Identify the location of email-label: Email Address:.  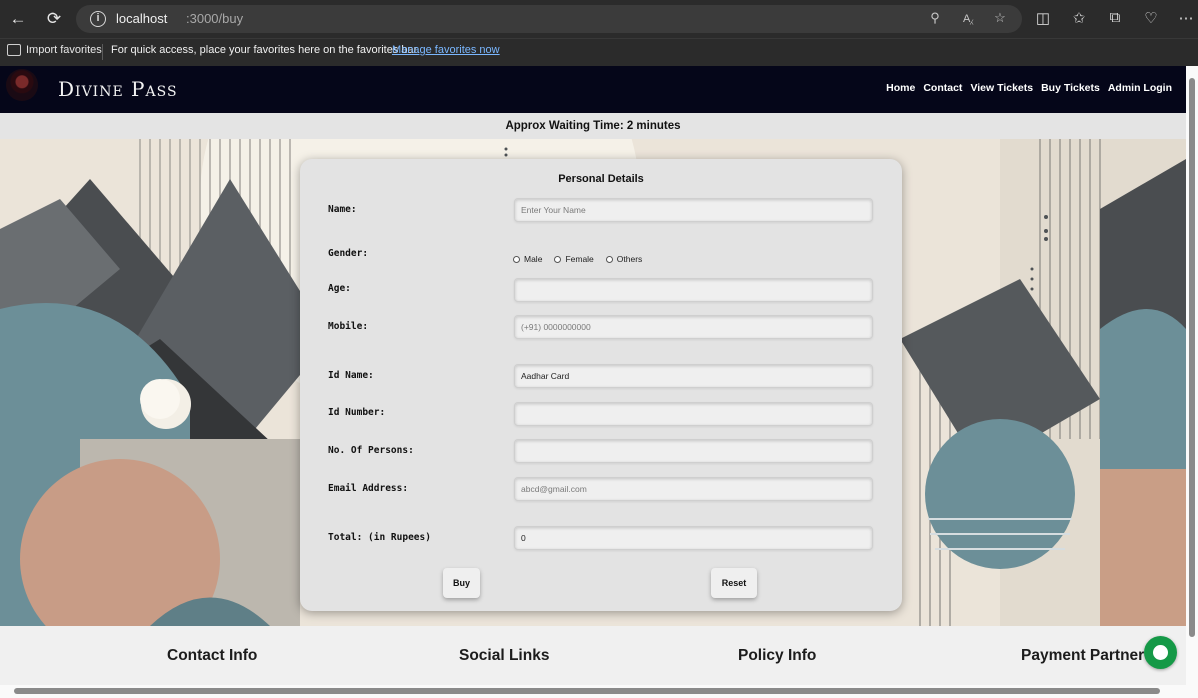
(368, 488).